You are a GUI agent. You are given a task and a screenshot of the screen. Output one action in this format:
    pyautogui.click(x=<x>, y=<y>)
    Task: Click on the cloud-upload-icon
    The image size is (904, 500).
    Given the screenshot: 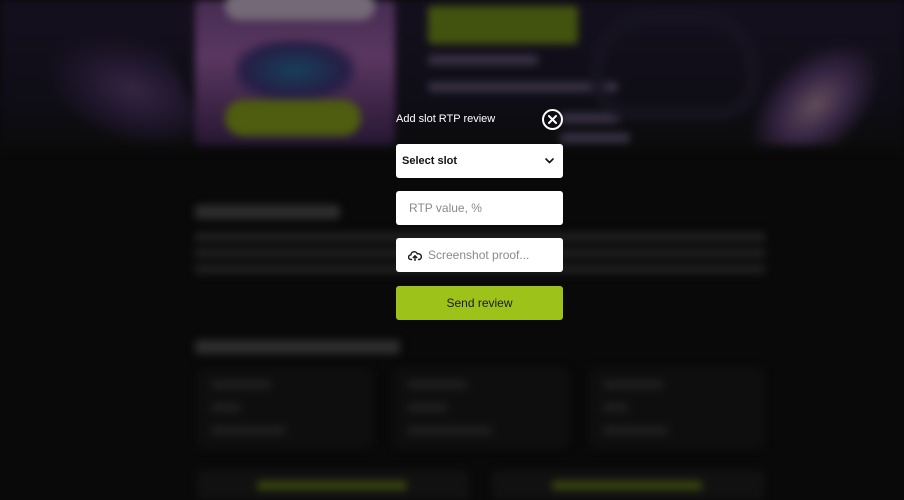 What is the action you would take?
    pyautogui.click(x=415, y=255)
    